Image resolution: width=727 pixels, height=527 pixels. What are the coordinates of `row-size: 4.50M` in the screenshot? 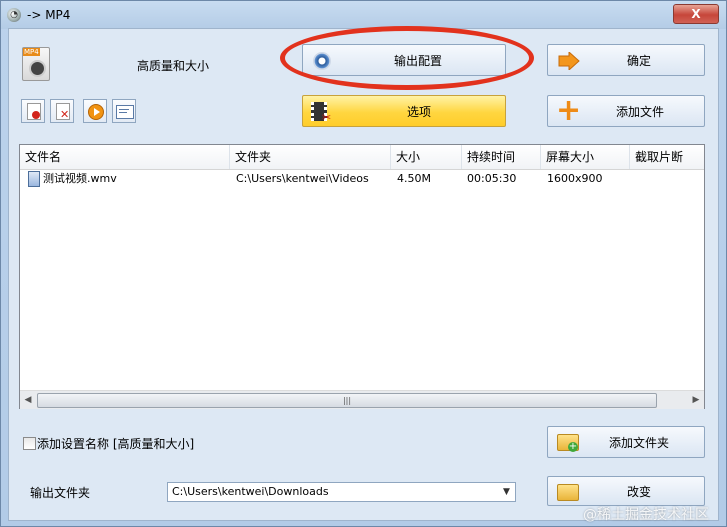 It's located at (414, 178).